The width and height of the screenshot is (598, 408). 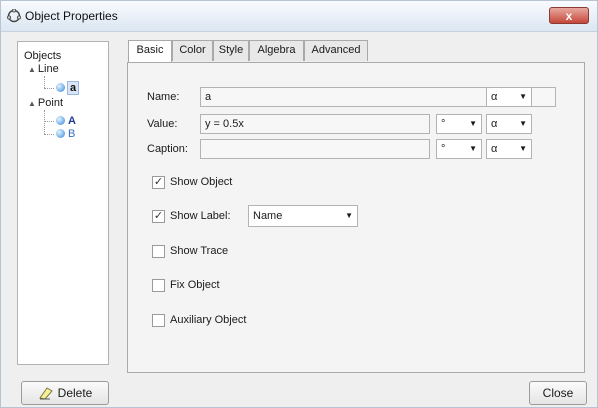 What do you see at coordinates (509, 97) in the screenshot?
I see `name-symbol-dropdown: α ▼` at bounding box center [509, 97].